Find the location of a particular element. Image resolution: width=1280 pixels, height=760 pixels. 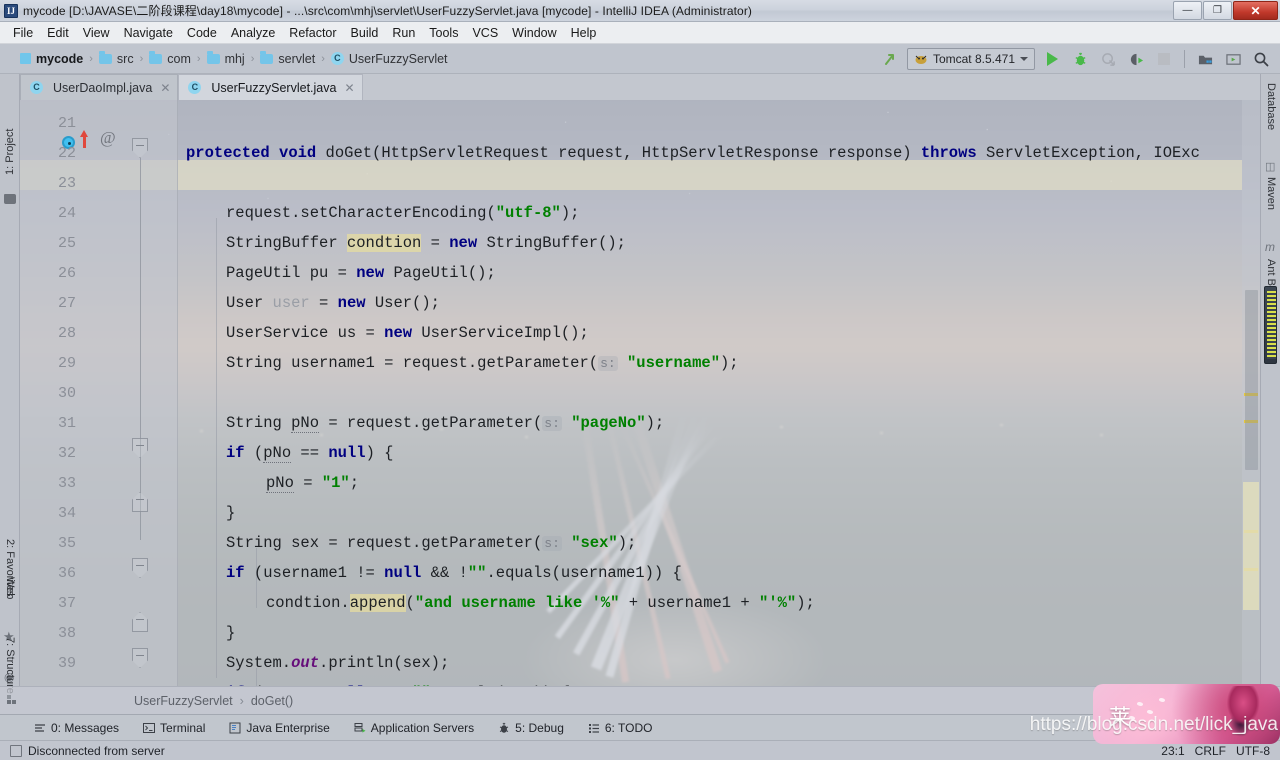

run-with-coverage-button is located at coordinates (1108, 59).